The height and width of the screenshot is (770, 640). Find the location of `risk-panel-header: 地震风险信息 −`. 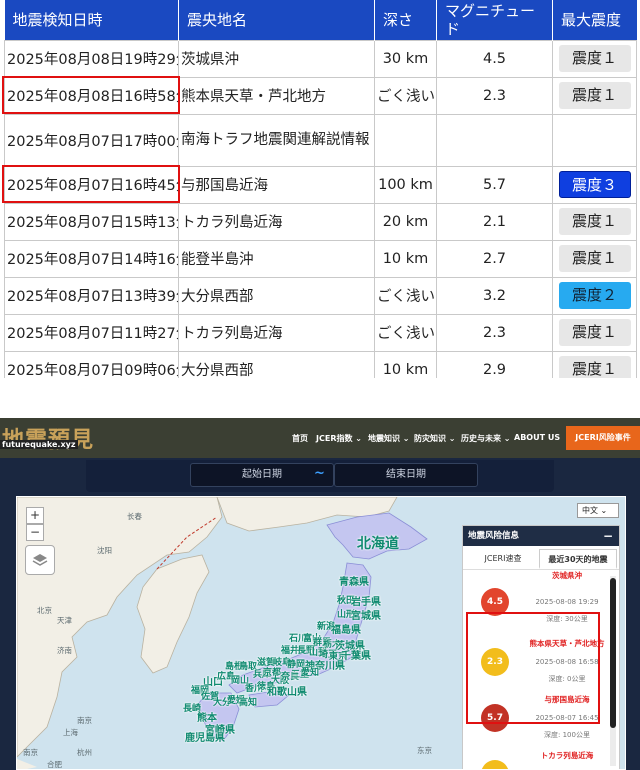

risk-panel-header: 地震风险信息 − is located at coordinates (541, 536).